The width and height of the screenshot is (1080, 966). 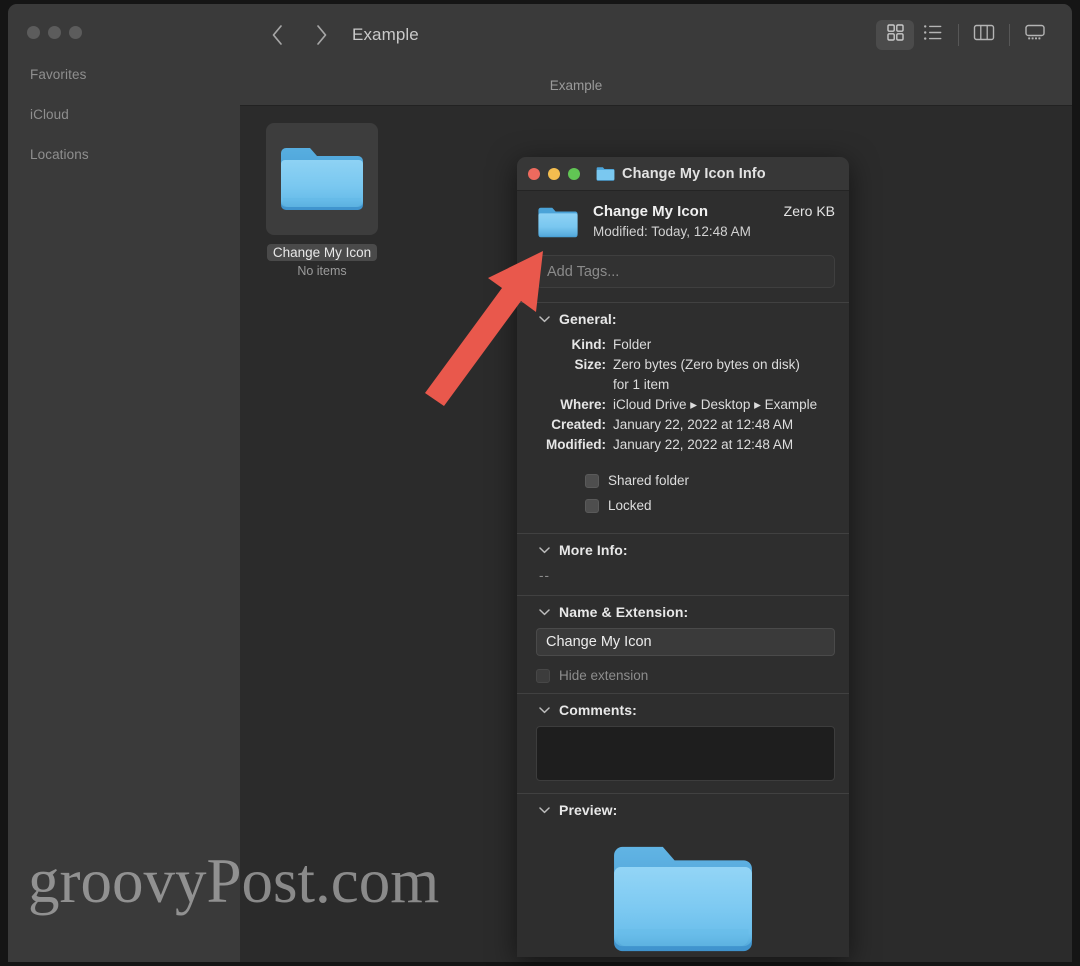 What do you see at coordinates (544, 575) in the screenshot?
I see `more-info-value: --` at bounding box center [544, 575].